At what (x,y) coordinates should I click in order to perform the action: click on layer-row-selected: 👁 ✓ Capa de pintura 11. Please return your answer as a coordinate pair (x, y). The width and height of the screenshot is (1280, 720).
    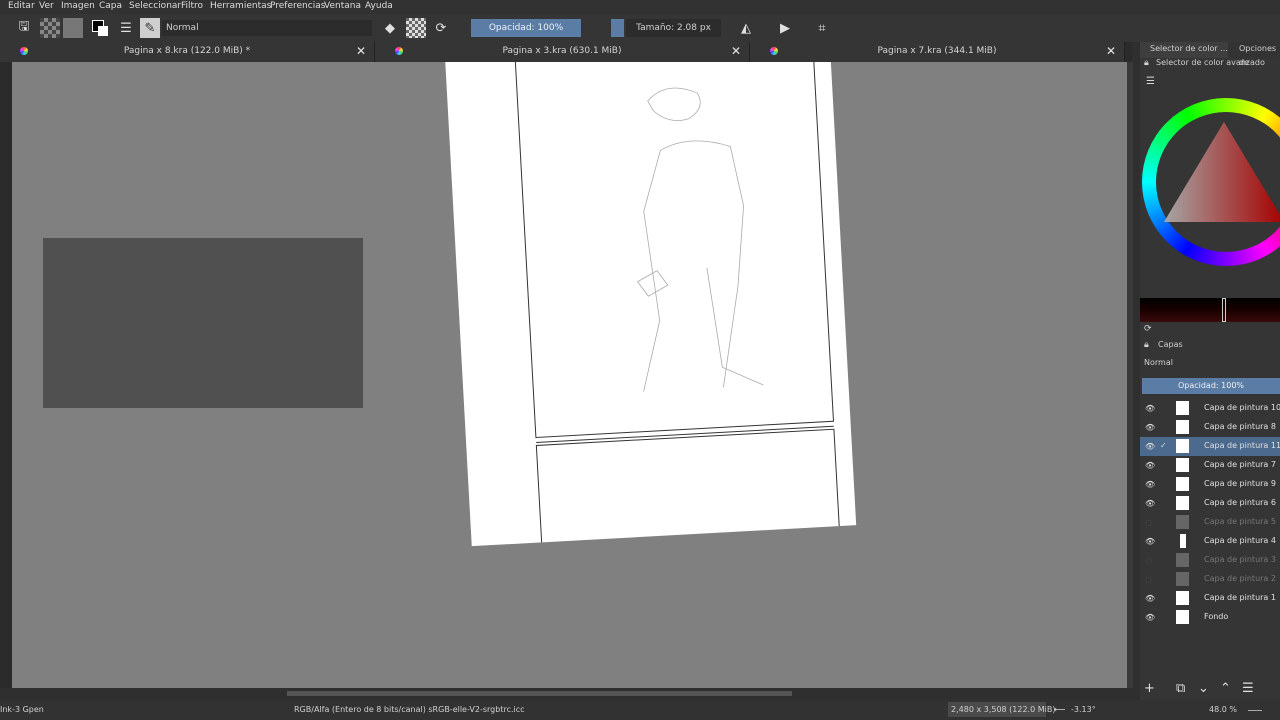
    Looking at the image, I should click on (1210, 446).